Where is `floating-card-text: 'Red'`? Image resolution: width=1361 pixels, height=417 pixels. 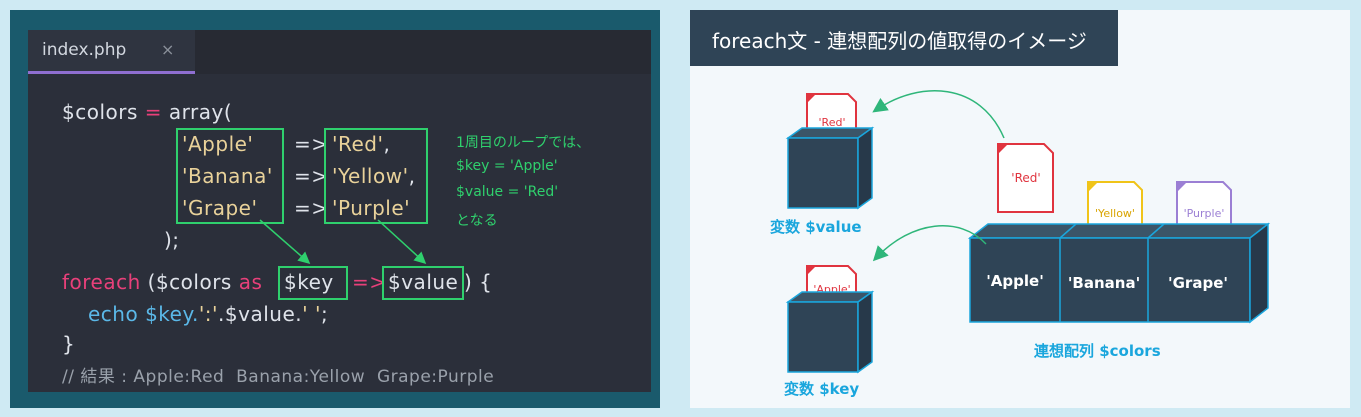
floating-card-text: 'Red' is located at coordinates (1025, 178).